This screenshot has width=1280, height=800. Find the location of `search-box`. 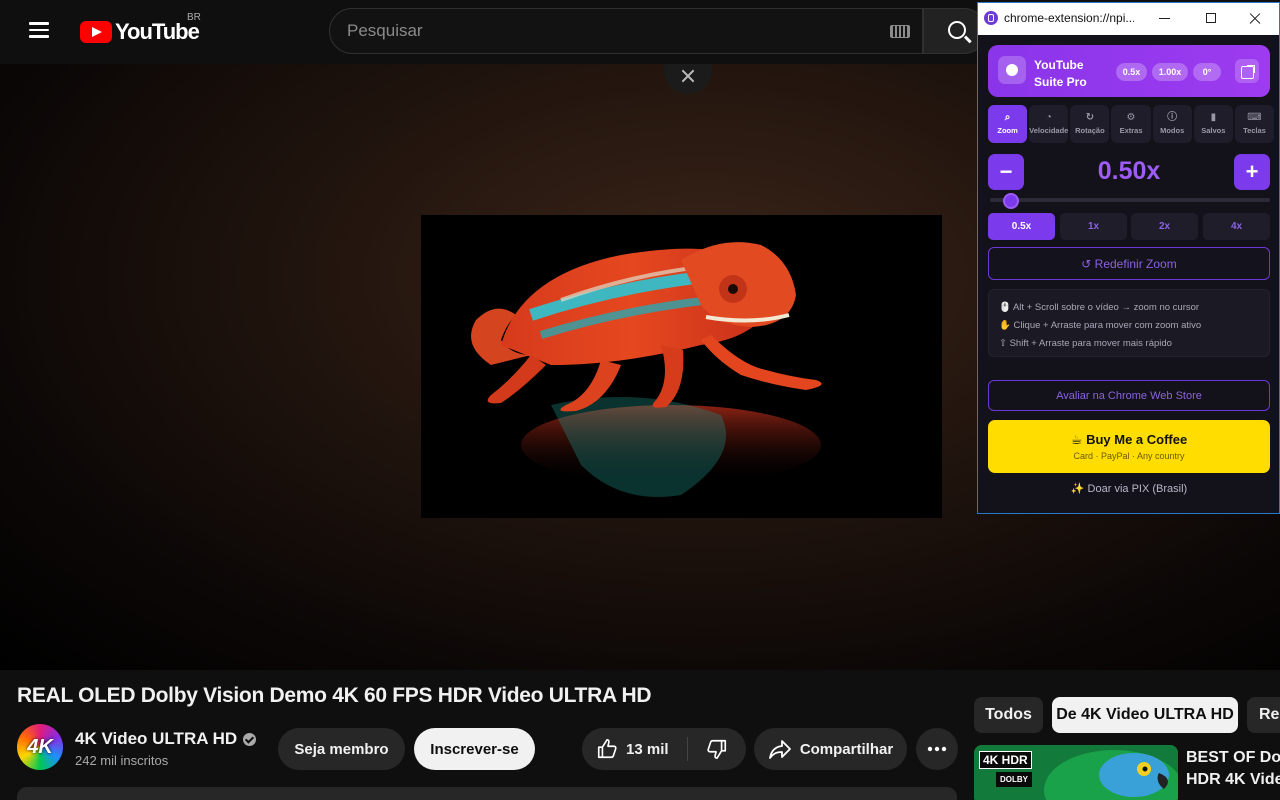

search-box is located at coordinates (626, 31).